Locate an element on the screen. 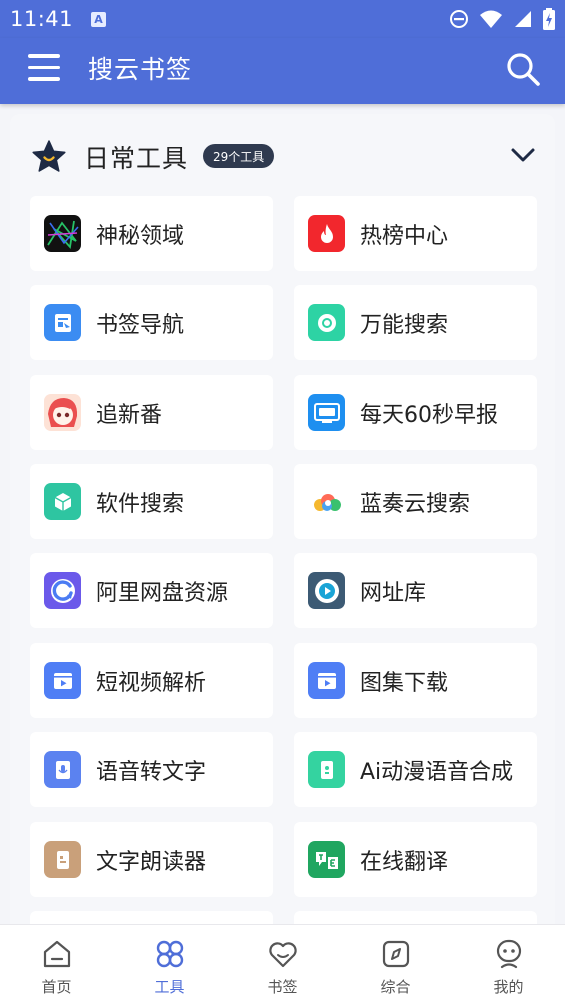  tab-label: 书签 is located at coordinates (282, 987).